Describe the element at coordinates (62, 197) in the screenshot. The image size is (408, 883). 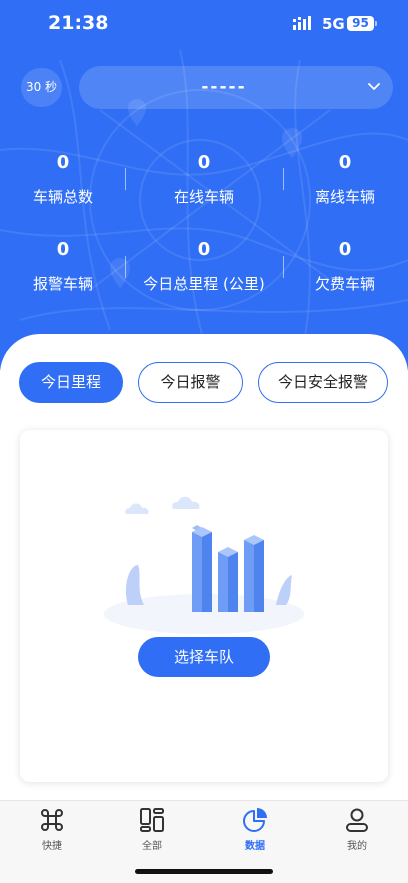
I see `stat-label: 车辆总数` at that location.